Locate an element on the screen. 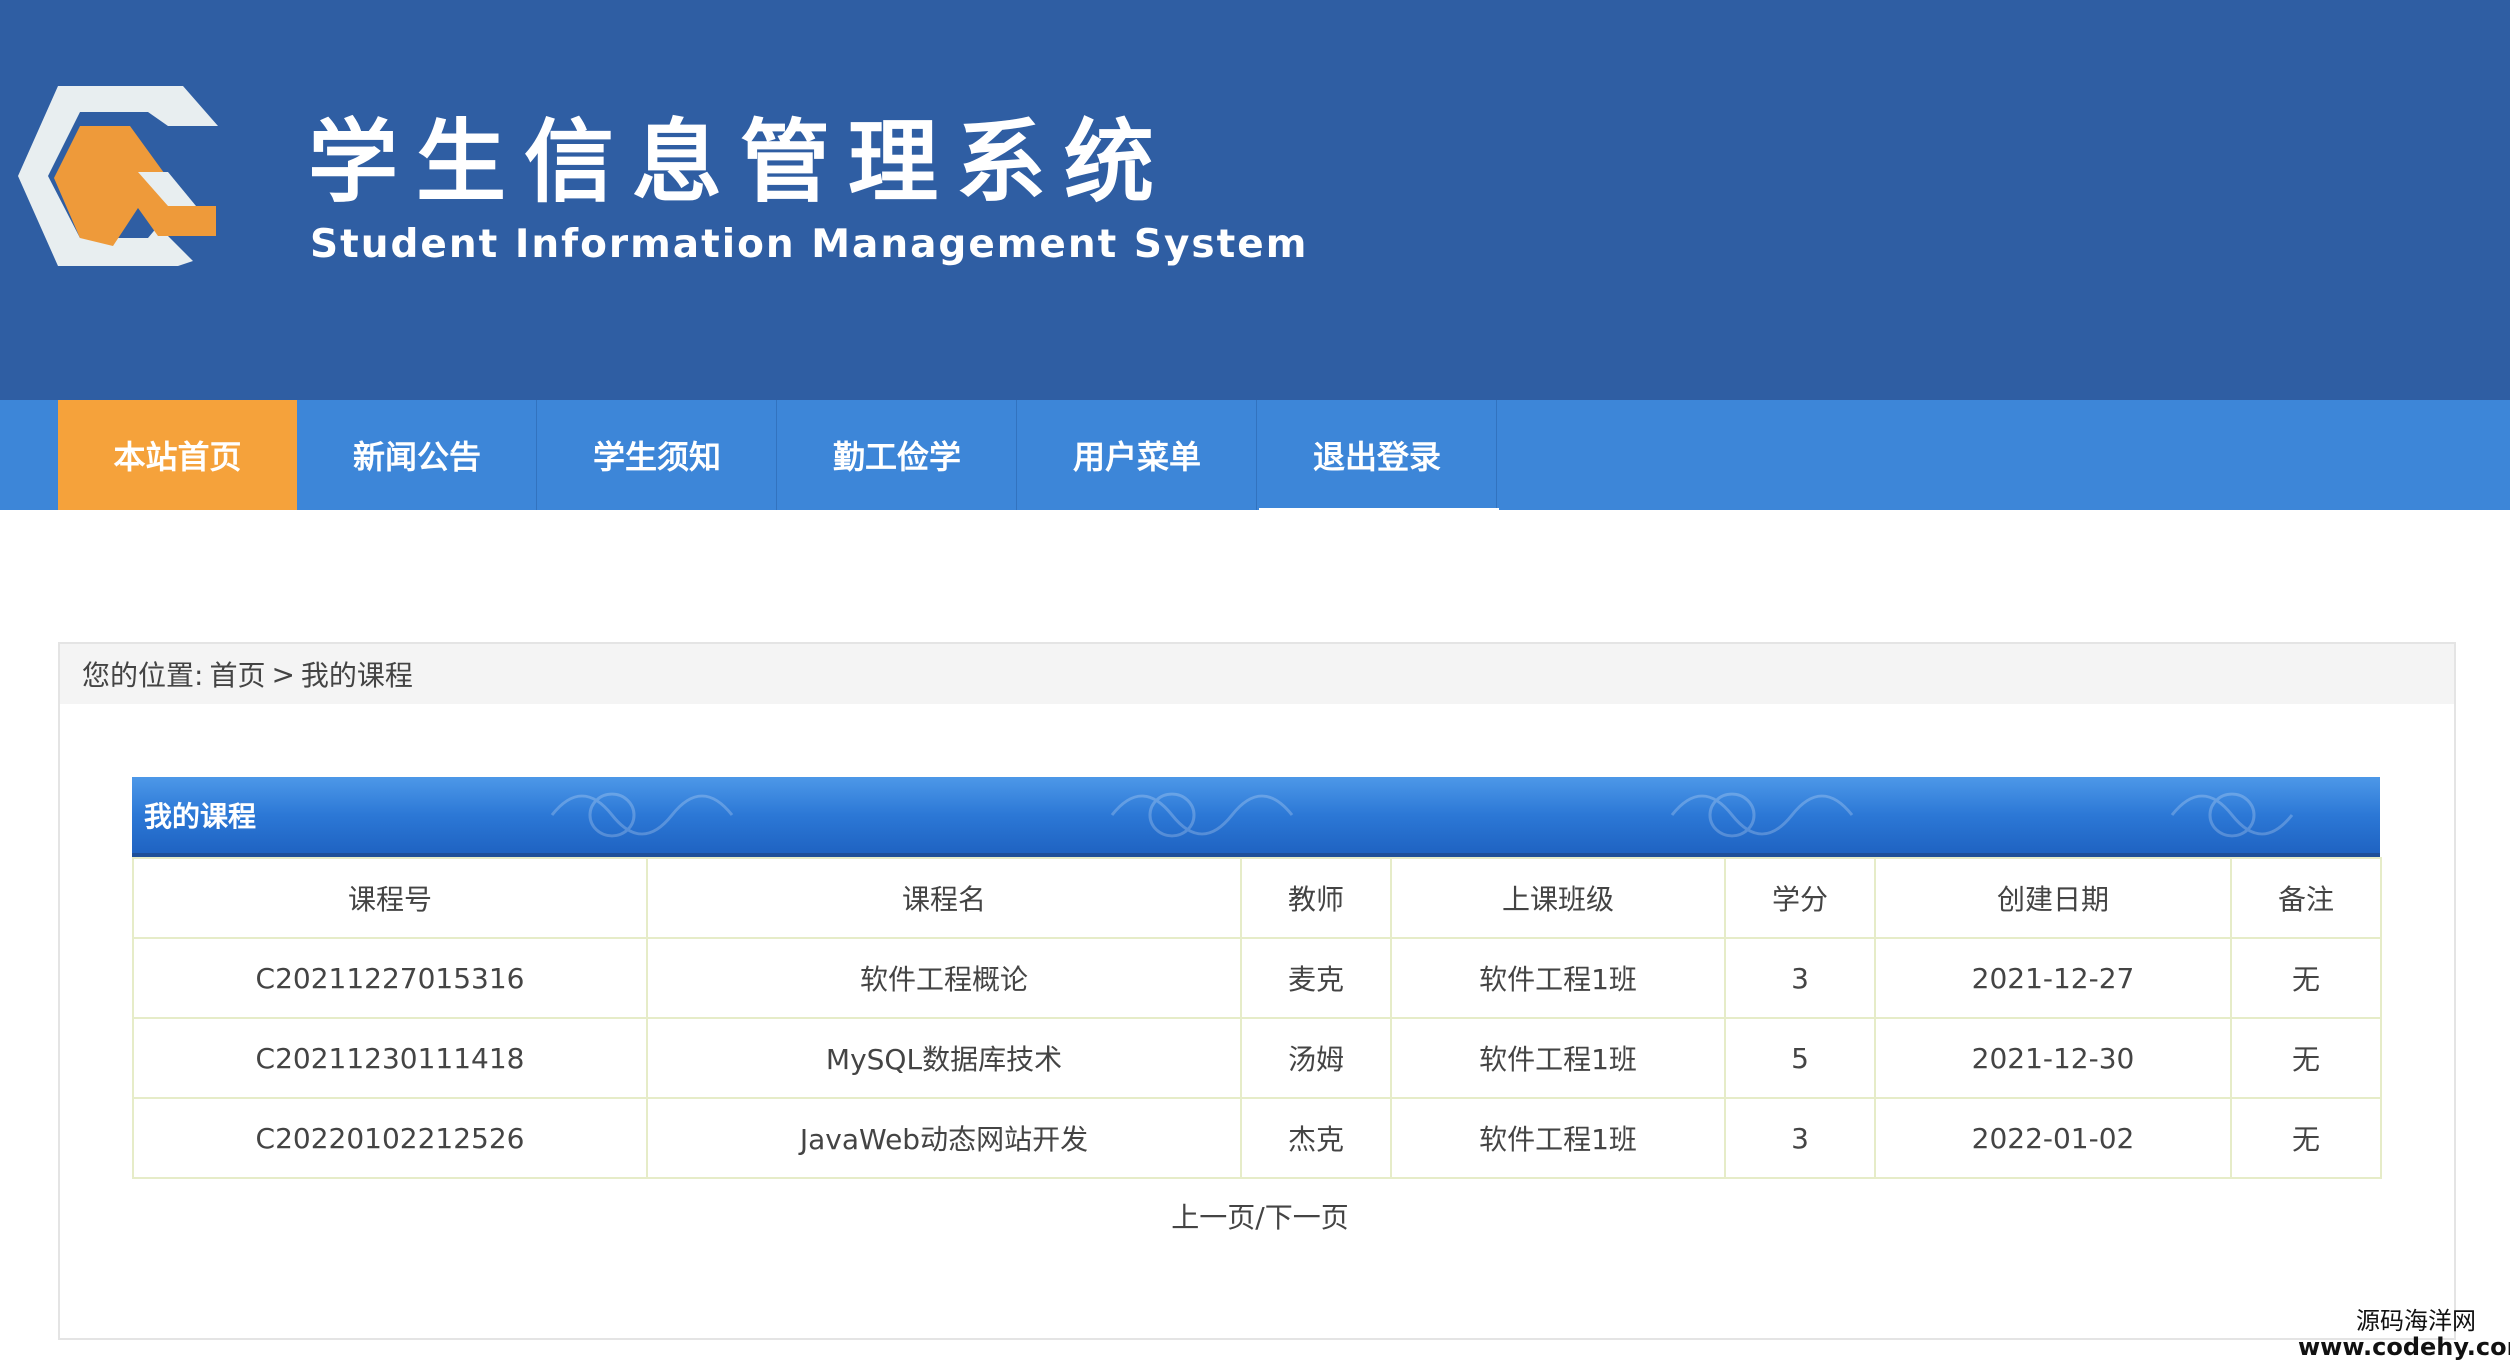 Image resolution: width=2510 pixels, height=1364 pixels. nav-item-student-notice: 学生须知 is located at coordinates (657, 455).